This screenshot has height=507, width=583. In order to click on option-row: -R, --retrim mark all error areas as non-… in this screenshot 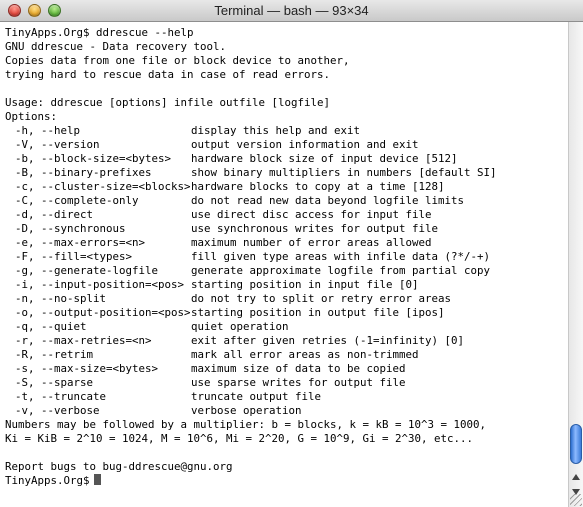, I will do `click(286, 355)`.